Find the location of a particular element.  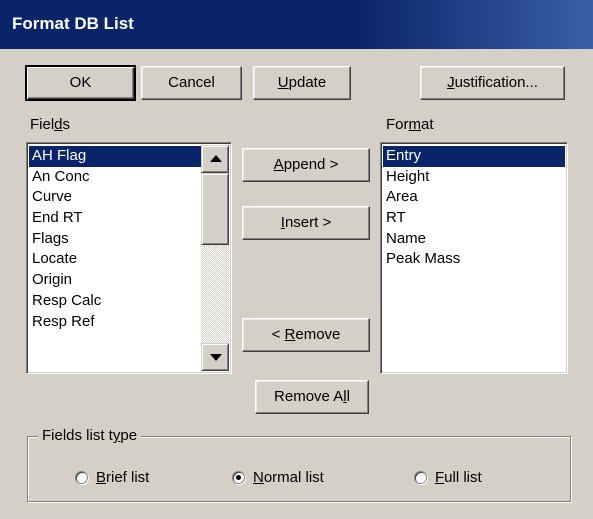

fields-list-item: Curve is located at coordinates (115, 197).